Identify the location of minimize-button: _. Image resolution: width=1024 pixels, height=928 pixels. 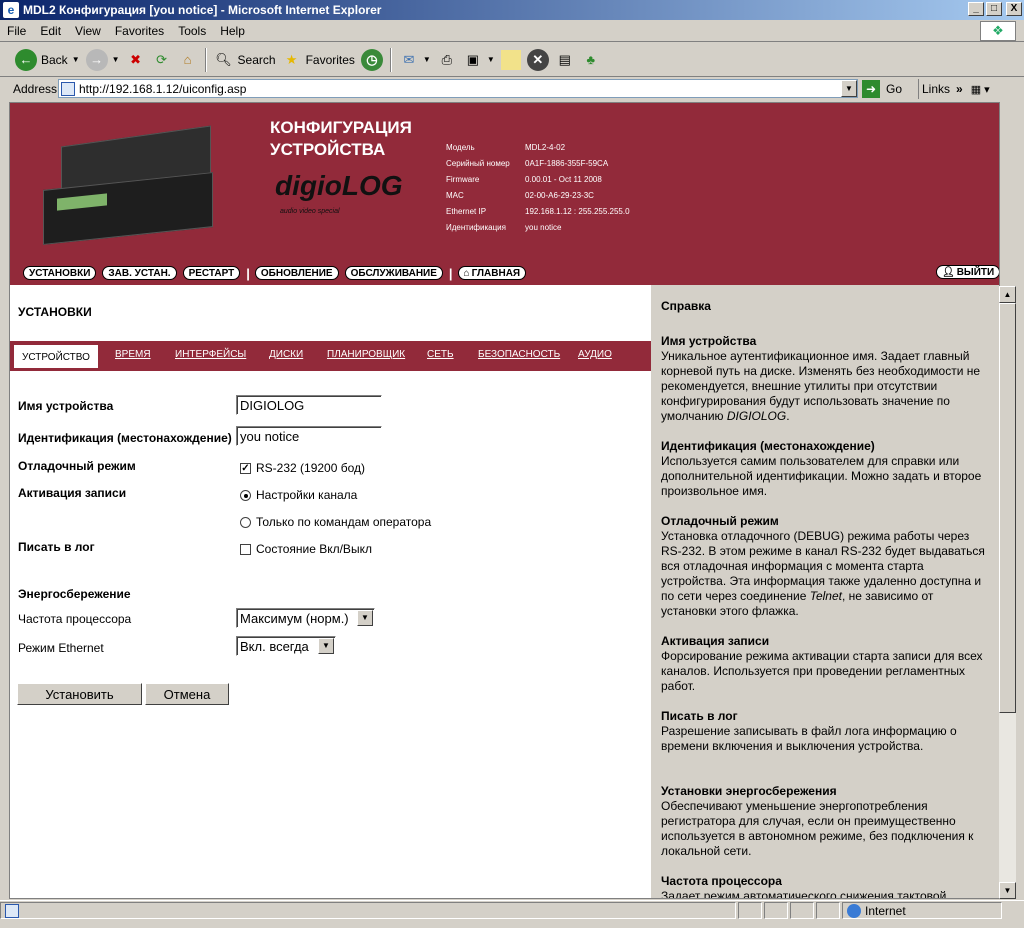
(976, 9).